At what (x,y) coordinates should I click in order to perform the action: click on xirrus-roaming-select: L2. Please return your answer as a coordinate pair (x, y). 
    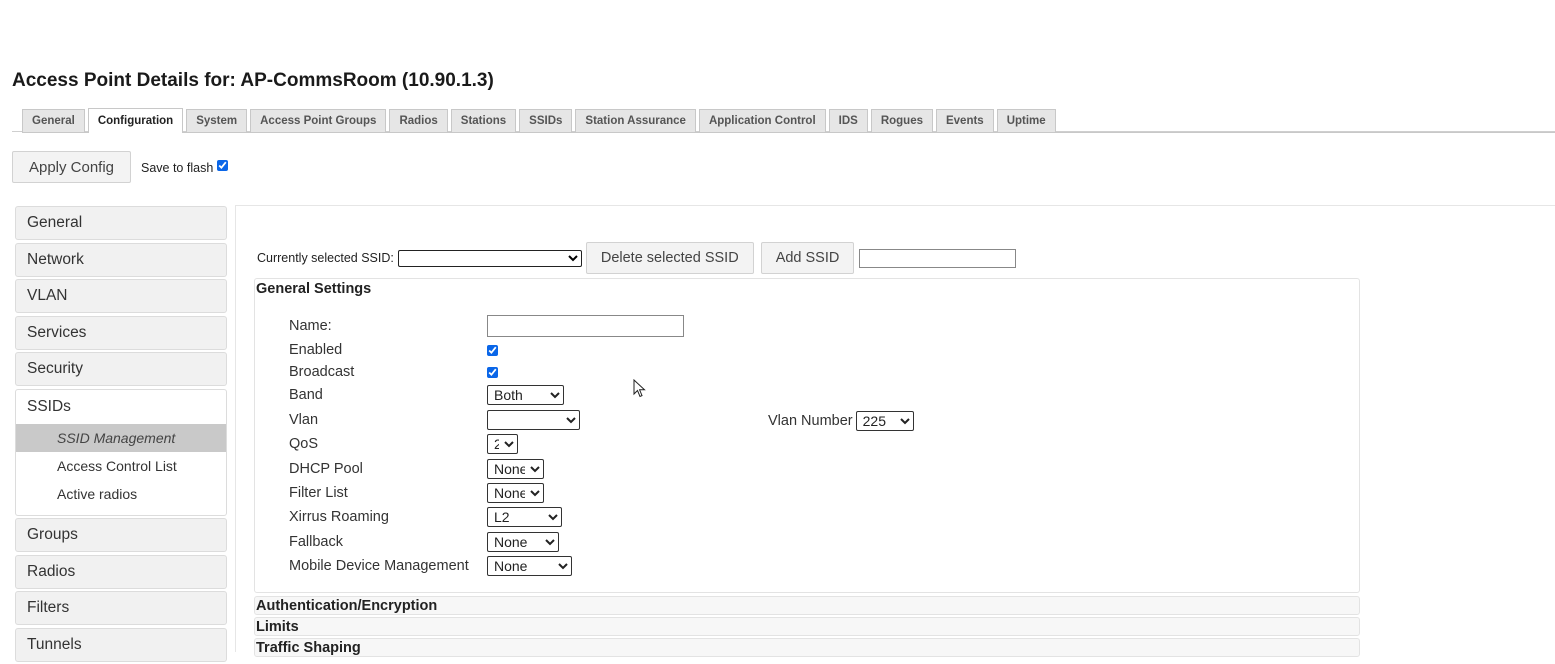
    Looking at the image, I should click on (524, 517).